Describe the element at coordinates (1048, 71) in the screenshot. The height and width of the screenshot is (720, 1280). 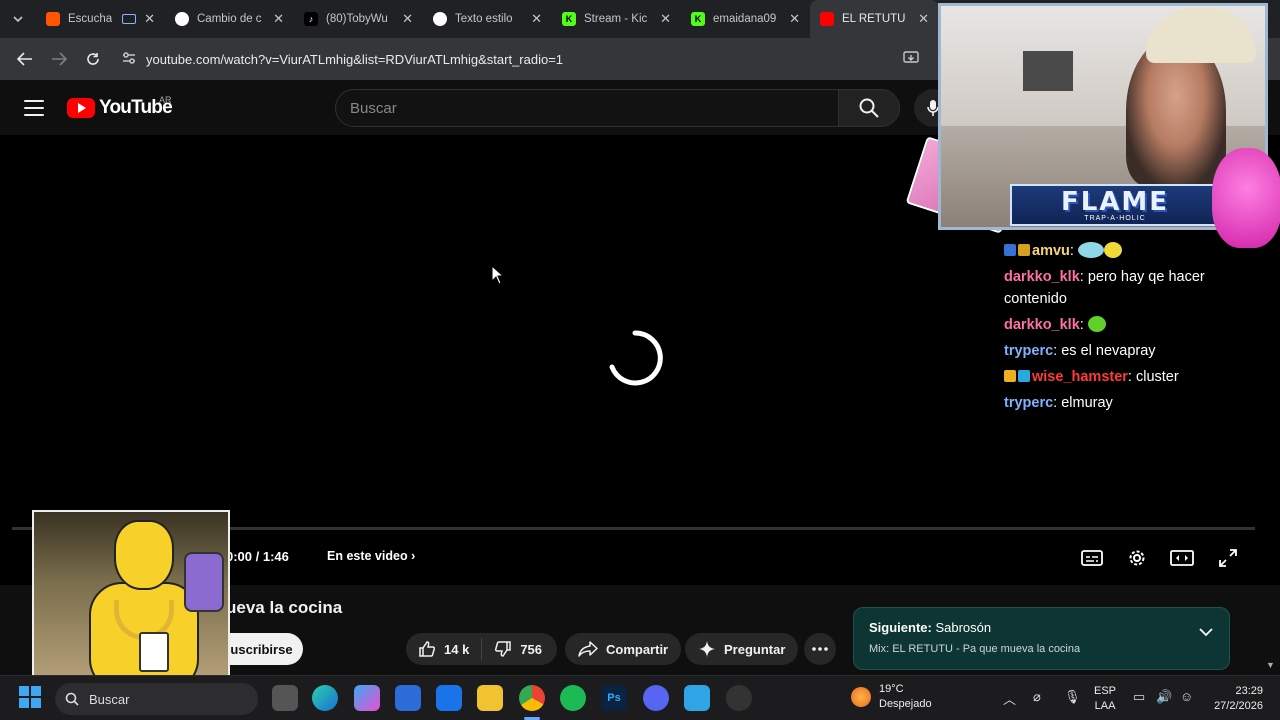
I see `webcam-poster` at that location.